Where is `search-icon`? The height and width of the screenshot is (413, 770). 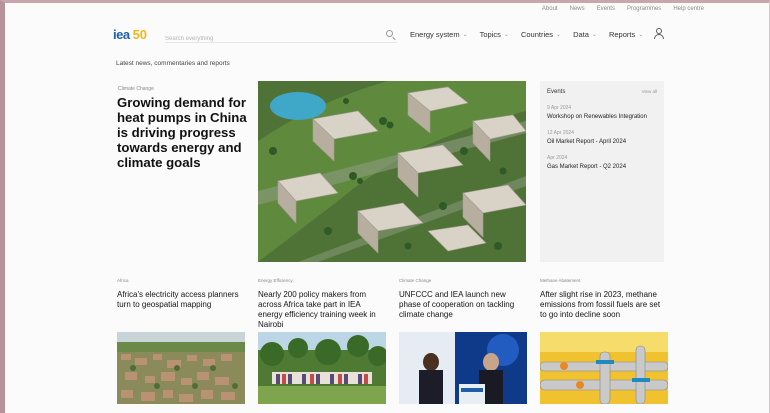 search-icon is located at coordinates (389, 33).